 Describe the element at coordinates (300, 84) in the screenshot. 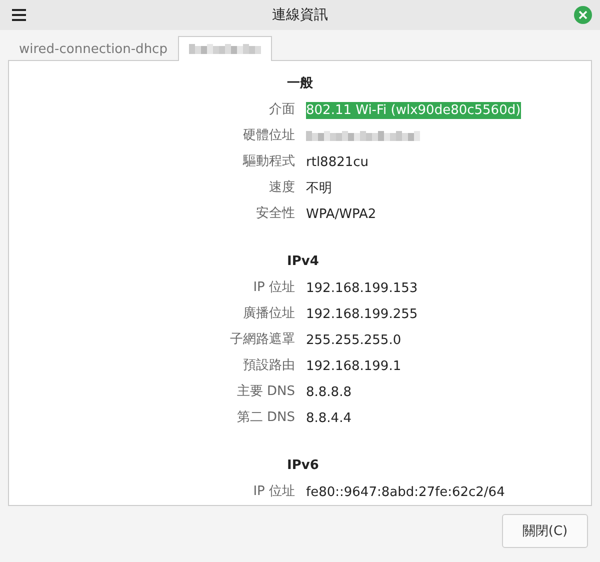

I see `section-heading: 一般` at that location.